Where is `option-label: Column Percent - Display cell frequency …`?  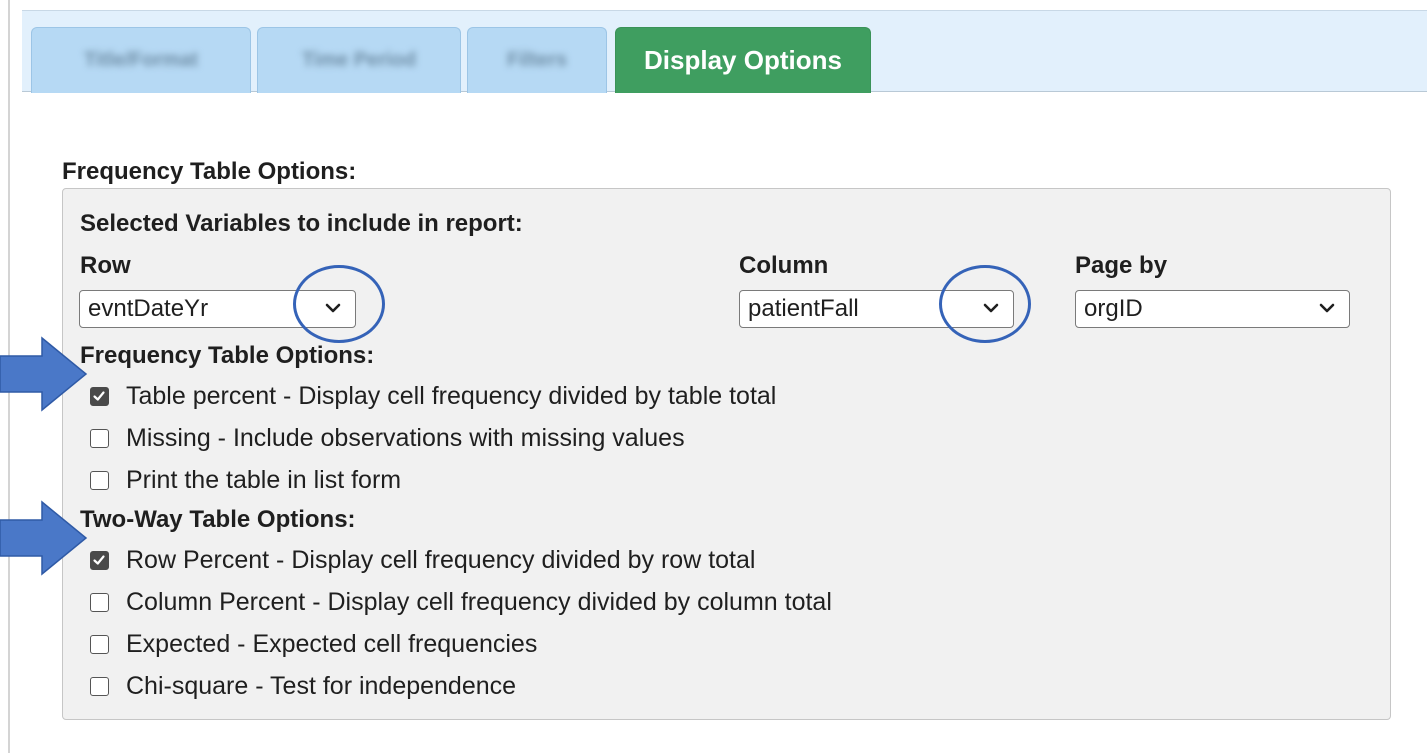
option-label: Column Percent - Display cell frequency … is located at coordinates (479, 601).